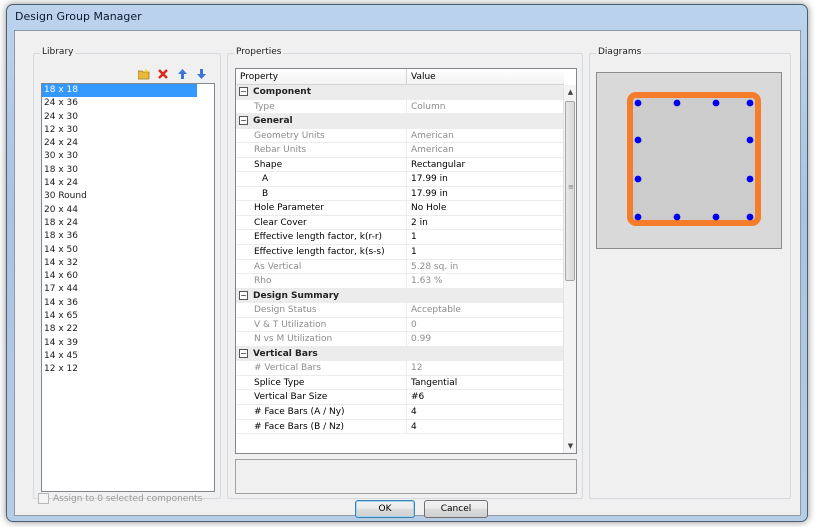 The height and width of the screenshot is (527, 815). Describe the element at coordinates (400, 310) in the screenshot. I see `property-row: Design Status Acceptable` at that location.